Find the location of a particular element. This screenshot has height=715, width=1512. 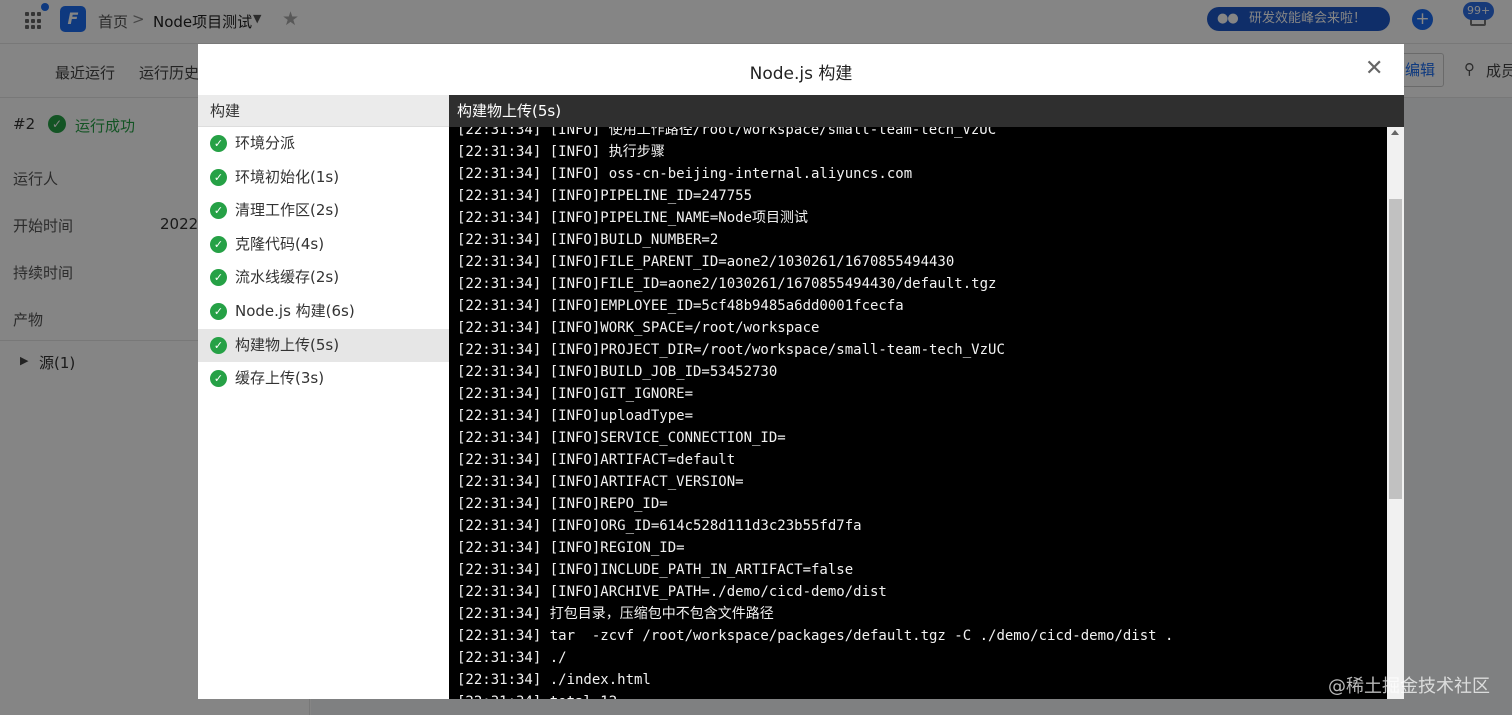

step-item: ✓ 流水线缓存(2s) is located at coordinates (323, 278).